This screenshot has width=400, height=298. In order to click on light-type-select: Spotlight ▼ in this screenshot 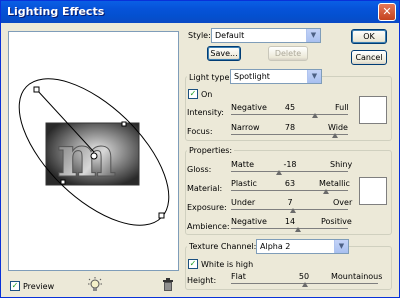, I will do `click(276, 76)`.